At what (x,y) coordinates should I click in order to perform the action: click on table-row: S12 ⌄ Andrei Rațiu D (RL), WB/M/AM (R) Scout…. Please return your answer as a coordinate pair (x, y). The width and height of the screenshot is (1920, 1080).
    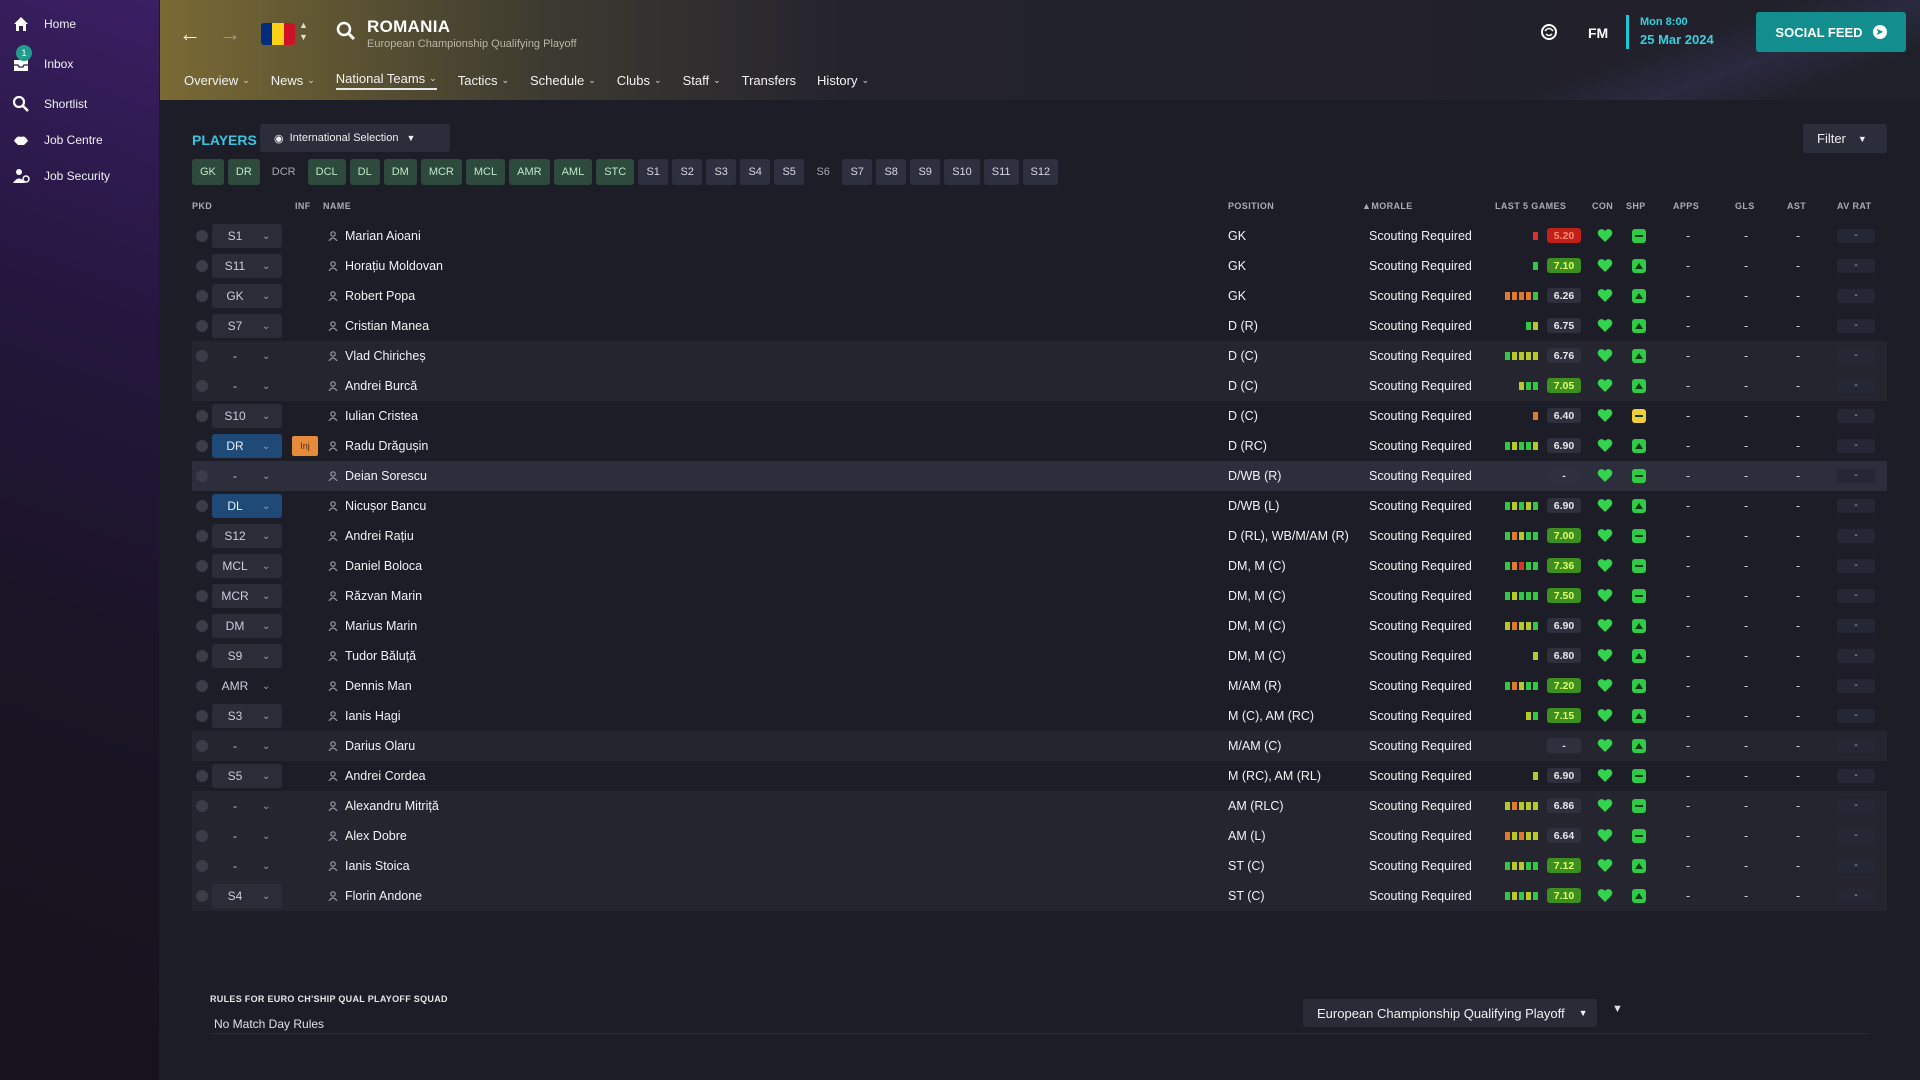
    Looking at the image, I should click on (1039, 536).